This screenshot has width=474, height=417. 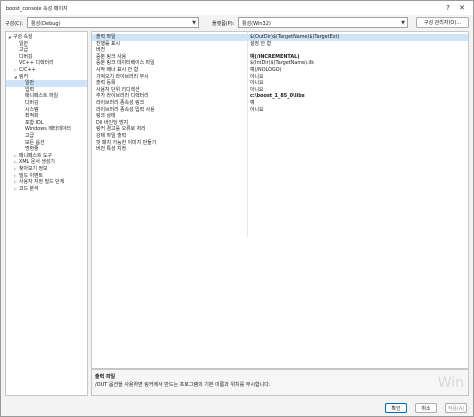 I want to click on property-value: $(IntDir)$(TargetName).ilk, so click(x=282, y=63).